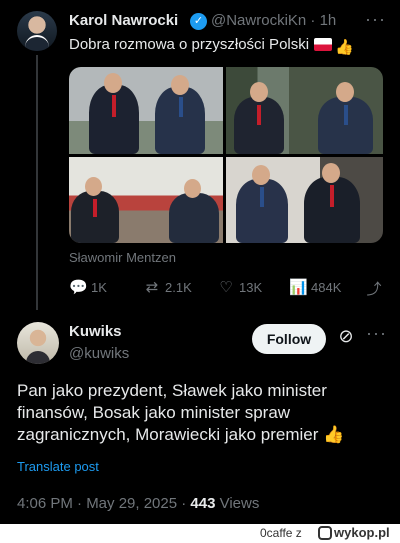  Describe the element at coordinates (167, 287) in the screenshot. I see `repost-button: ⇄ 2.1K` at that location.